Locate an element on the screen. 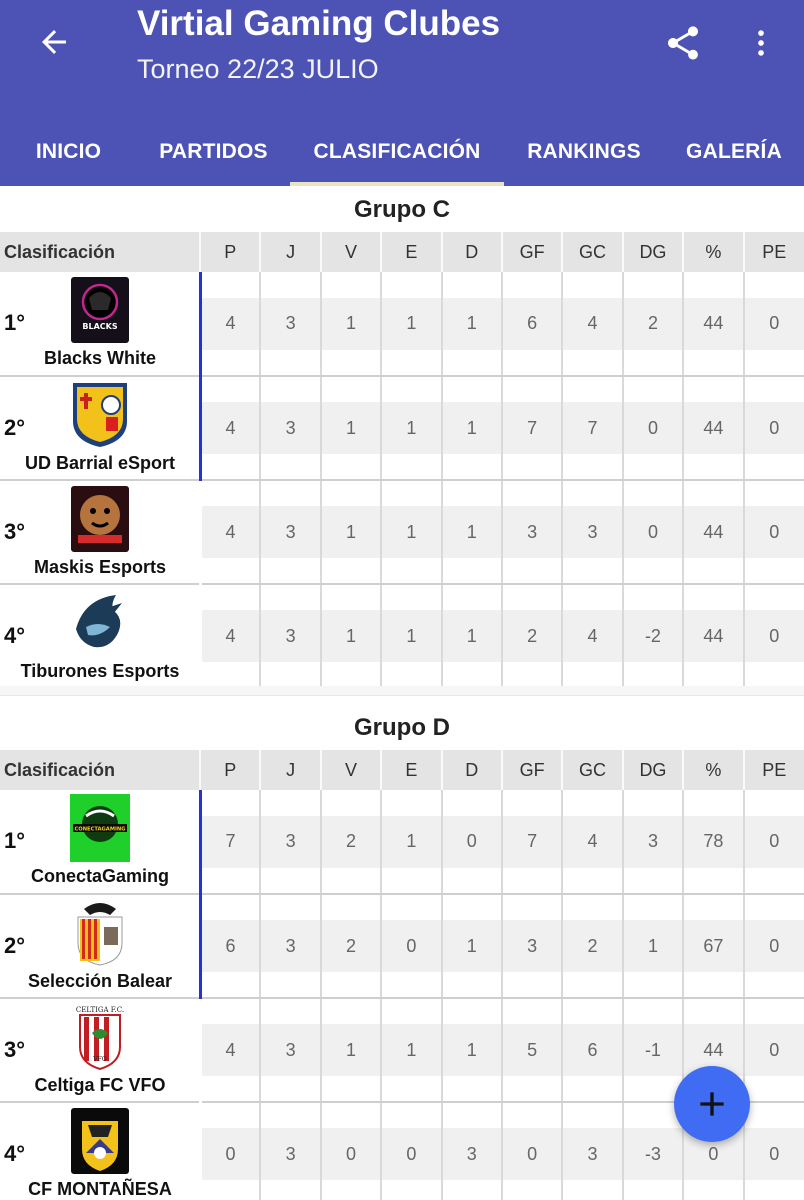 The height and width of the screenshot is (1200, 804). team-cell: 2° UD Barrial eSport is located at coordinates (101, 428).